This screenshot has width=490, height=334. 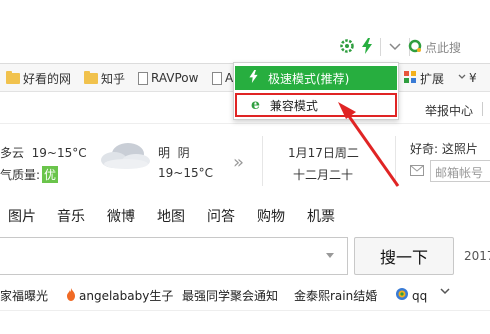 I want to click on tab-qa: 问答, so click(x=221, y=216).